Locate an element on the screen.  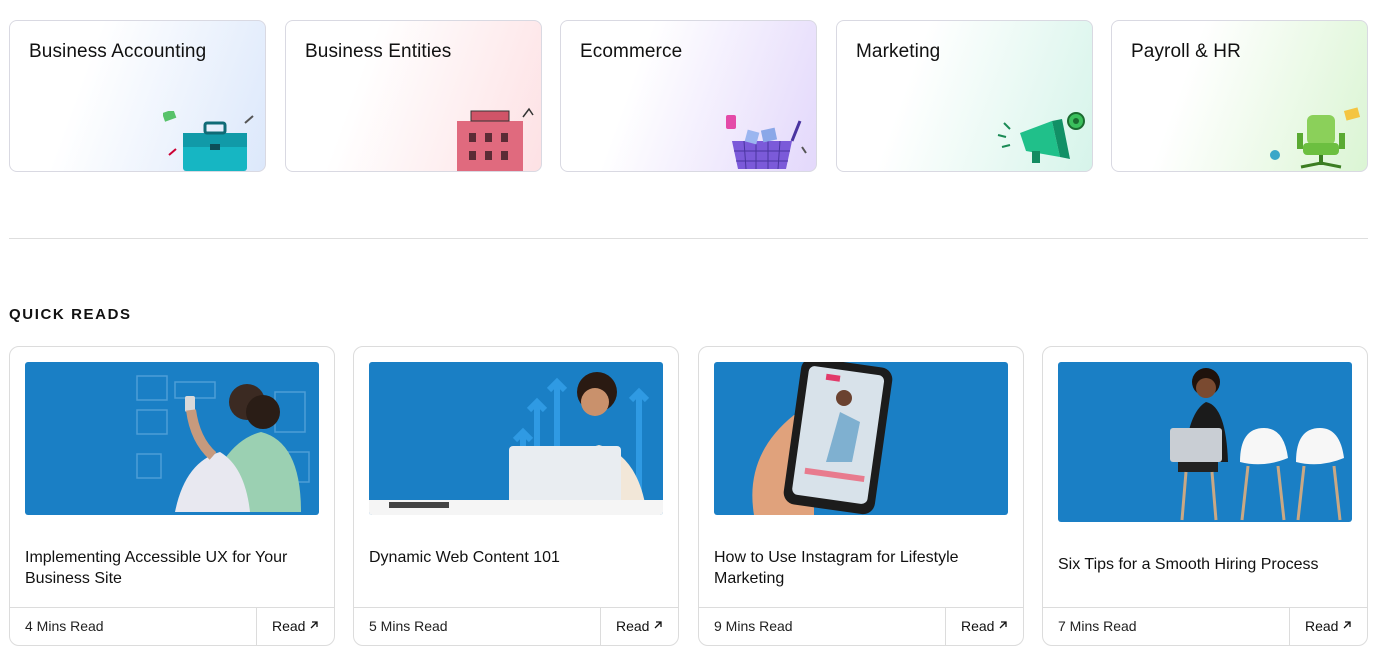
card-footer: 5 Mins Read Read is located at coordinates (516, 626).